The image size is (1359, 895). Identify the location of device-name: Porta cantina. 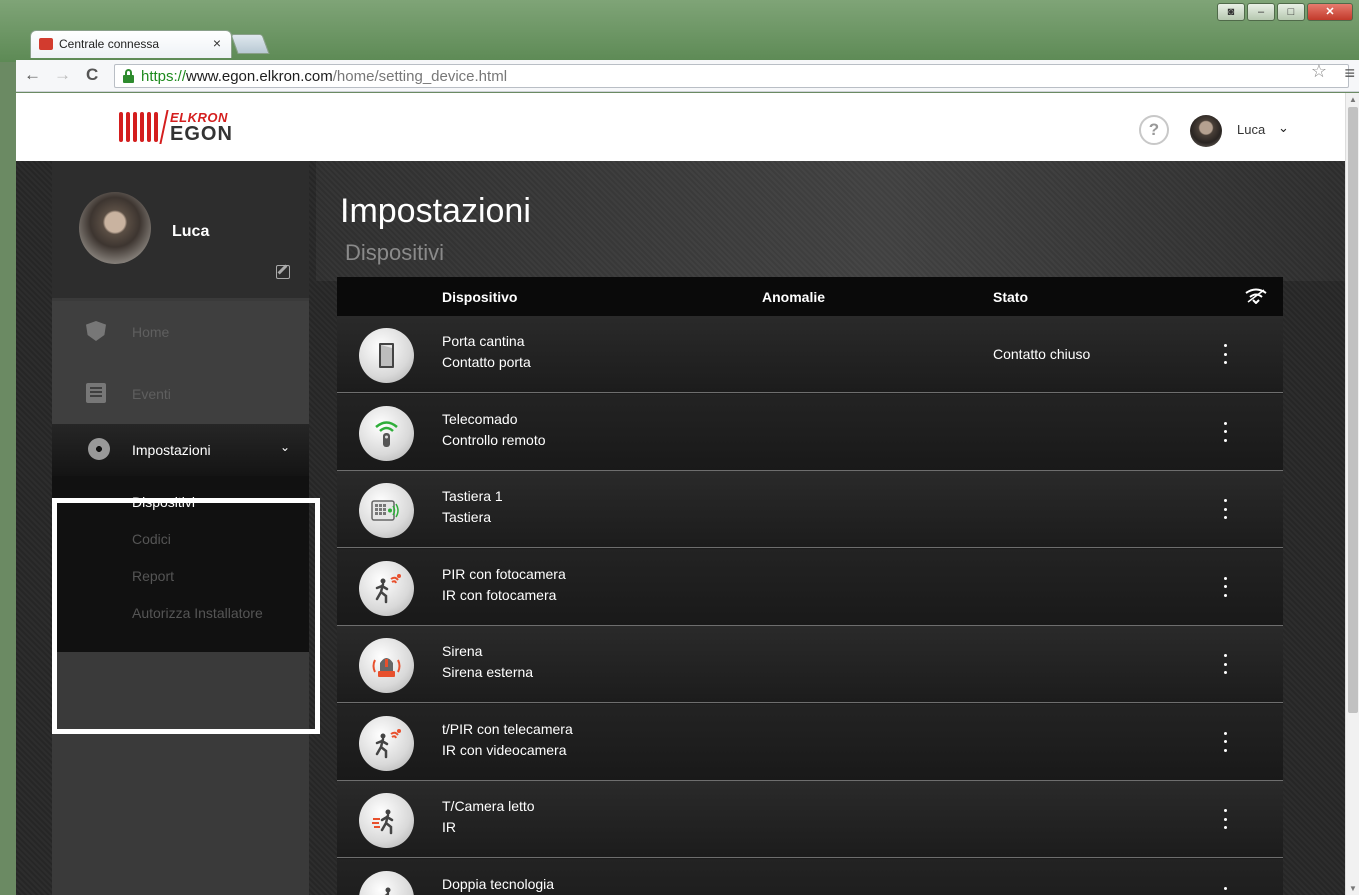
(483, 341).